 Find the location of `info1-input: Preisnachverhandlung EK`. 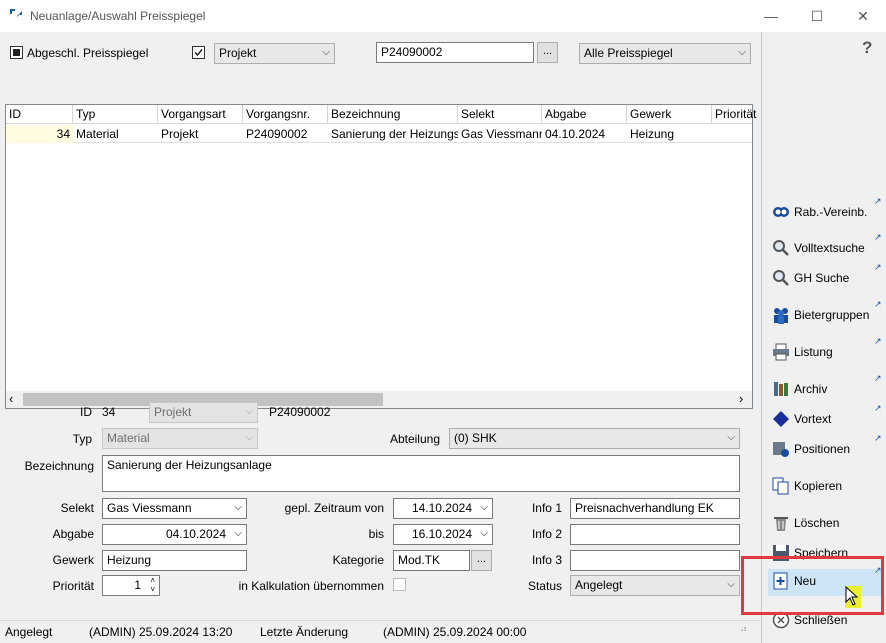

info1-input: Preisnachverhandlung EK is located at coordinates (655, 508).